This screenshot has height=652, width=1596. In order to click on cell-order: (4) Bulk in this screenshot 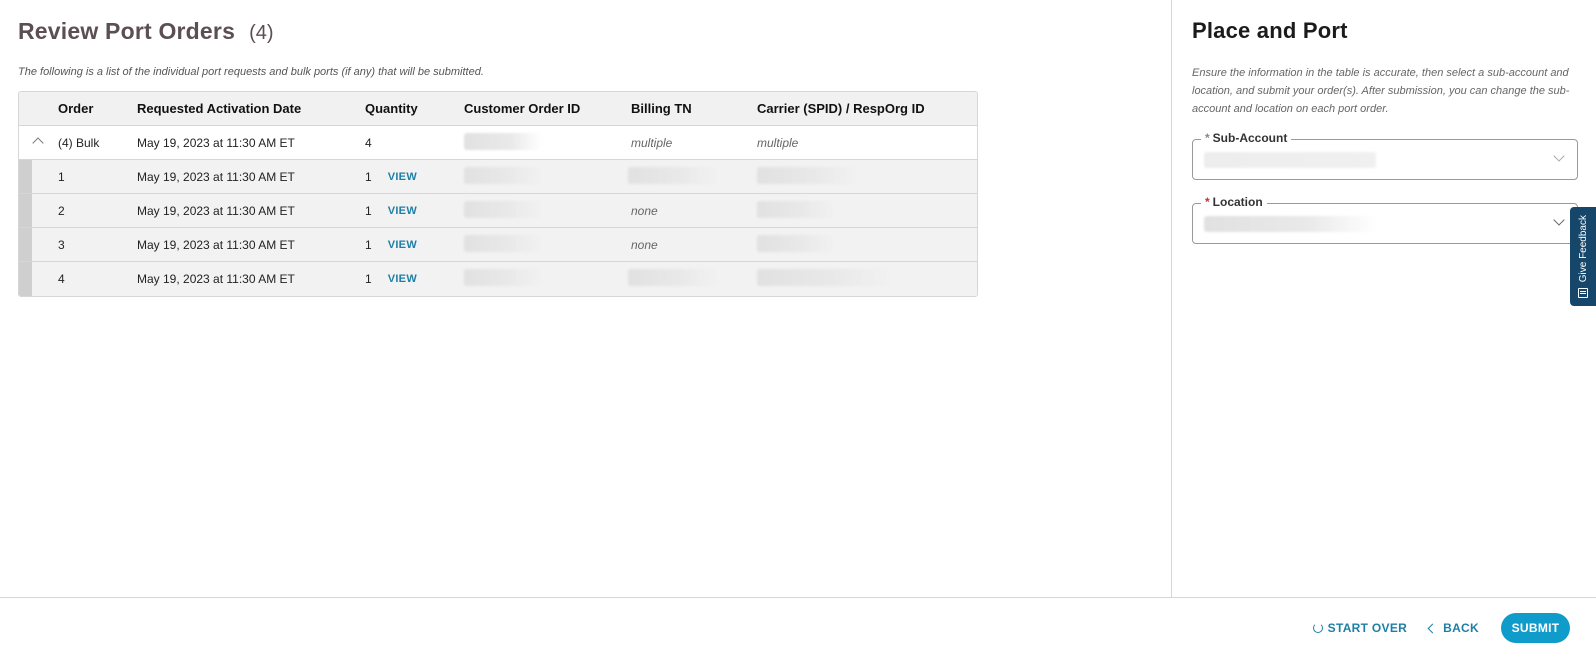, I will do `click(79, 142)`.